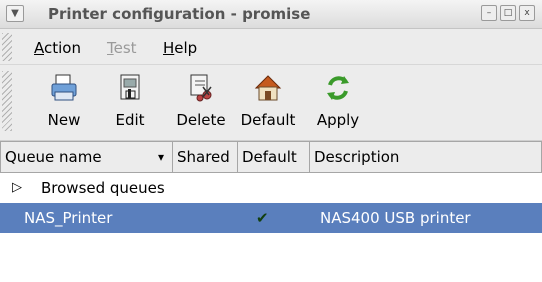 The height and width of the screenshot is (282, 542). I want to click on maximize-icon: □, so click(508, 13).